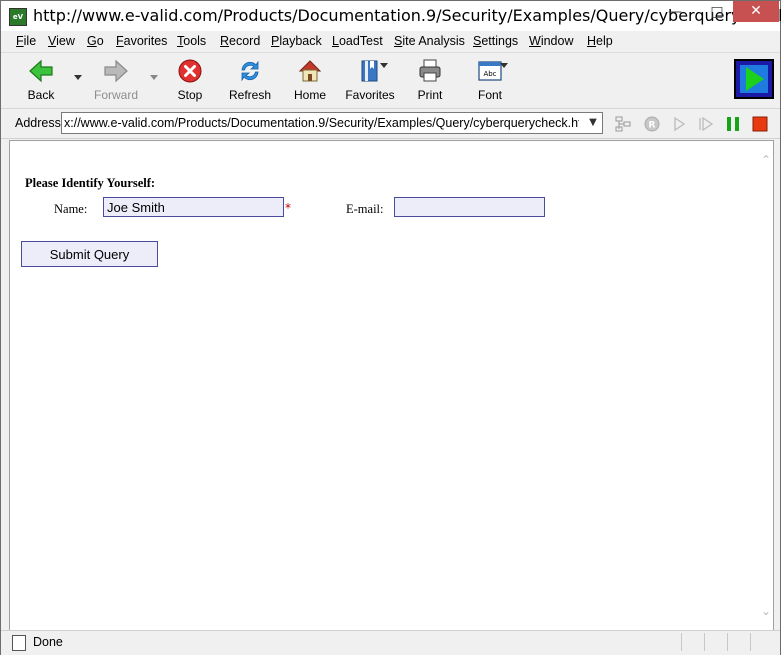 Image resolution: width=781 pixels, height=655 pixels. What do you see at coordinates (489, 74) in the screenshot?
I see `svg-text: Abc` at bounding box center [489, 74].